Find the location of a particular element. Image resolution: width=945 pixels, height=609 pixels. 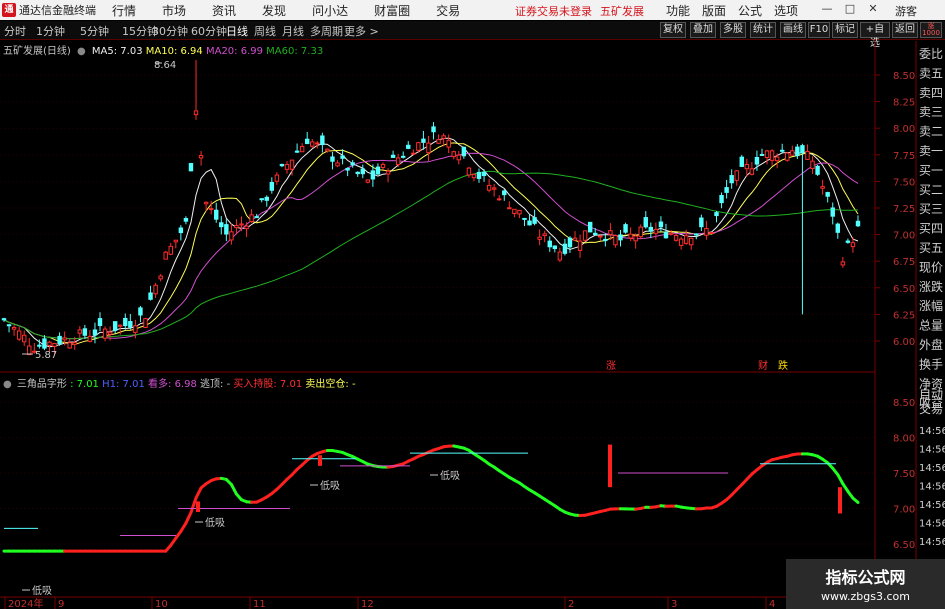

sub-tick: 8.00 is located at coordinates (904, 439).